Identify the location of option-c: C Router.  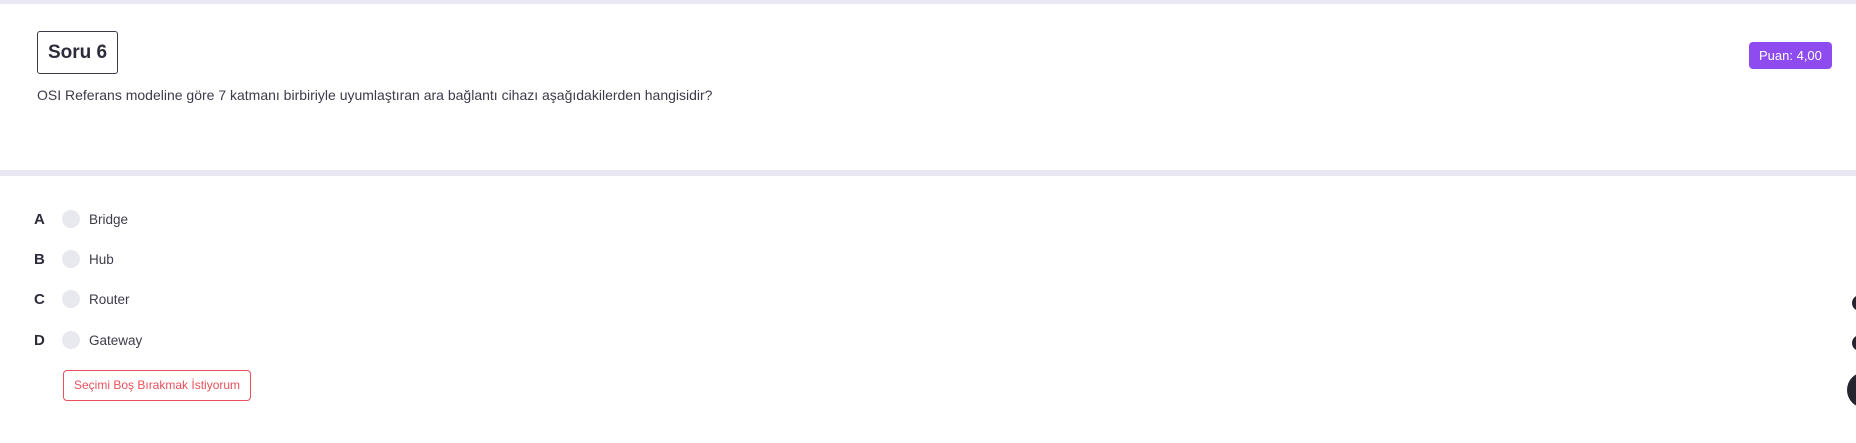
(200, 299).